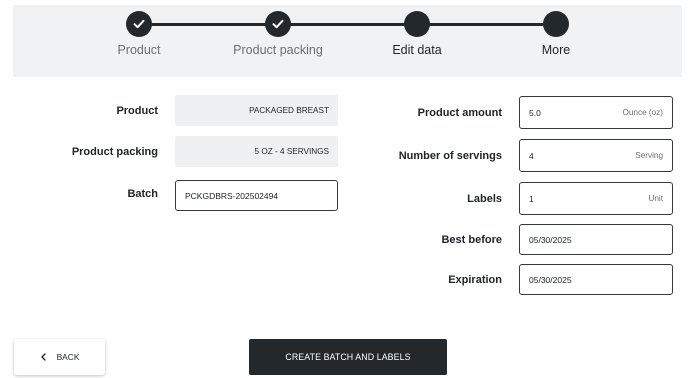 The width and height of the screenshot is (688, 378). I want to click on labels-value: 1, so click(531, 198).